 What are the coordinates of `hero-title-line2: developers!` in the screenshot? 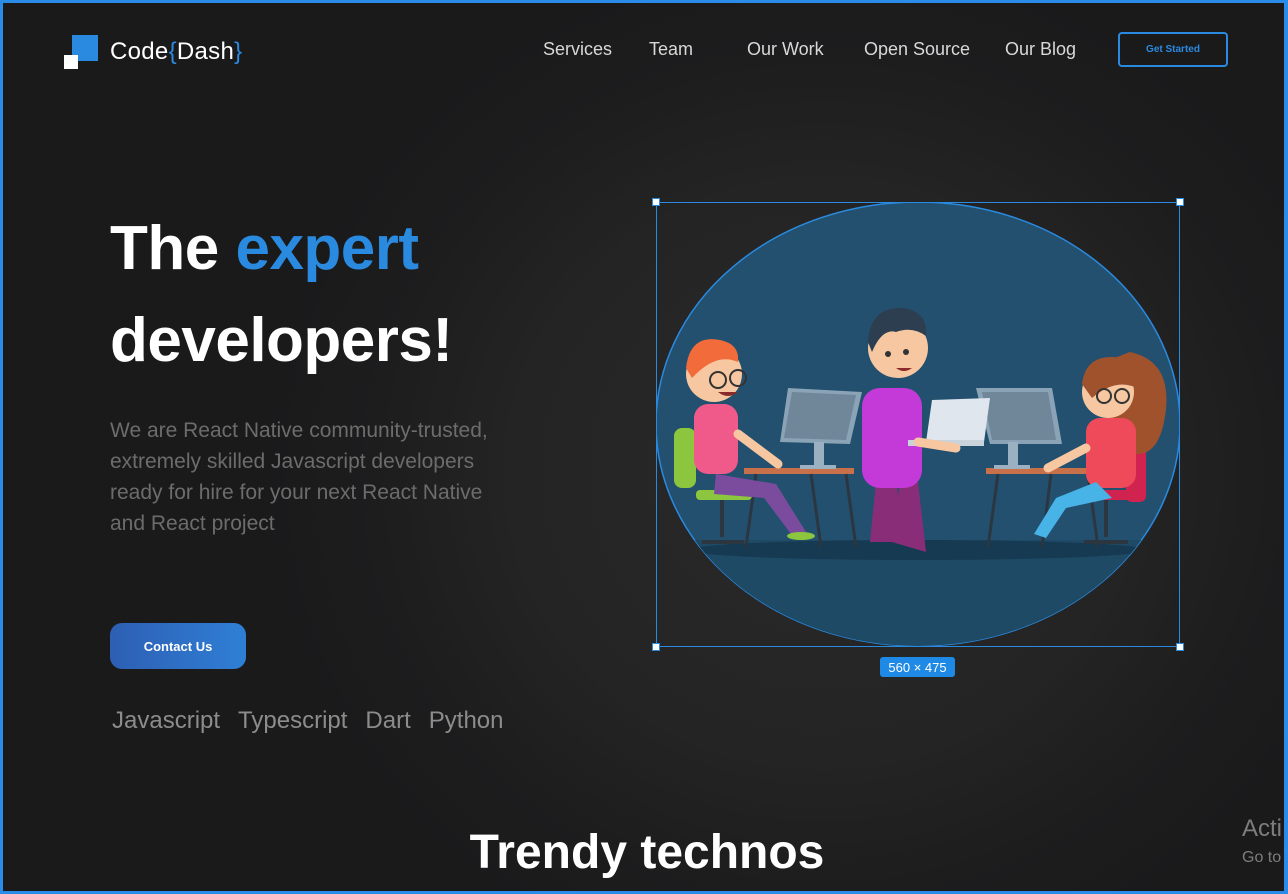 It's located at (281, 340).